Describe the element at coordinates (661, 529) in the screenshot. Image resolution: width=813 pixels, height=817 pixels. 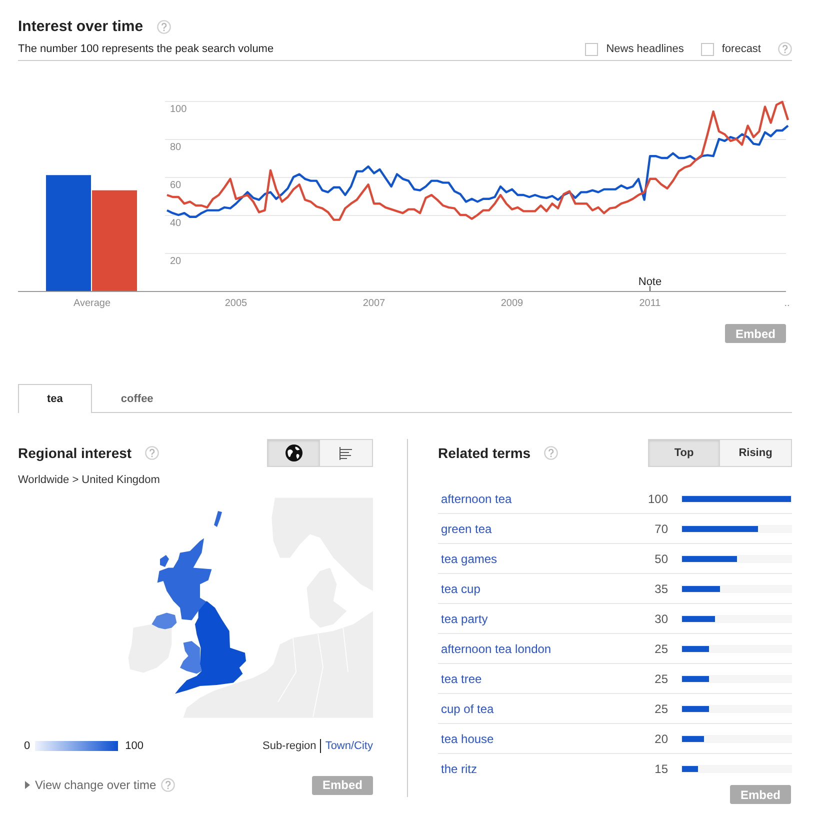
I see `term-score: 70` at that location.